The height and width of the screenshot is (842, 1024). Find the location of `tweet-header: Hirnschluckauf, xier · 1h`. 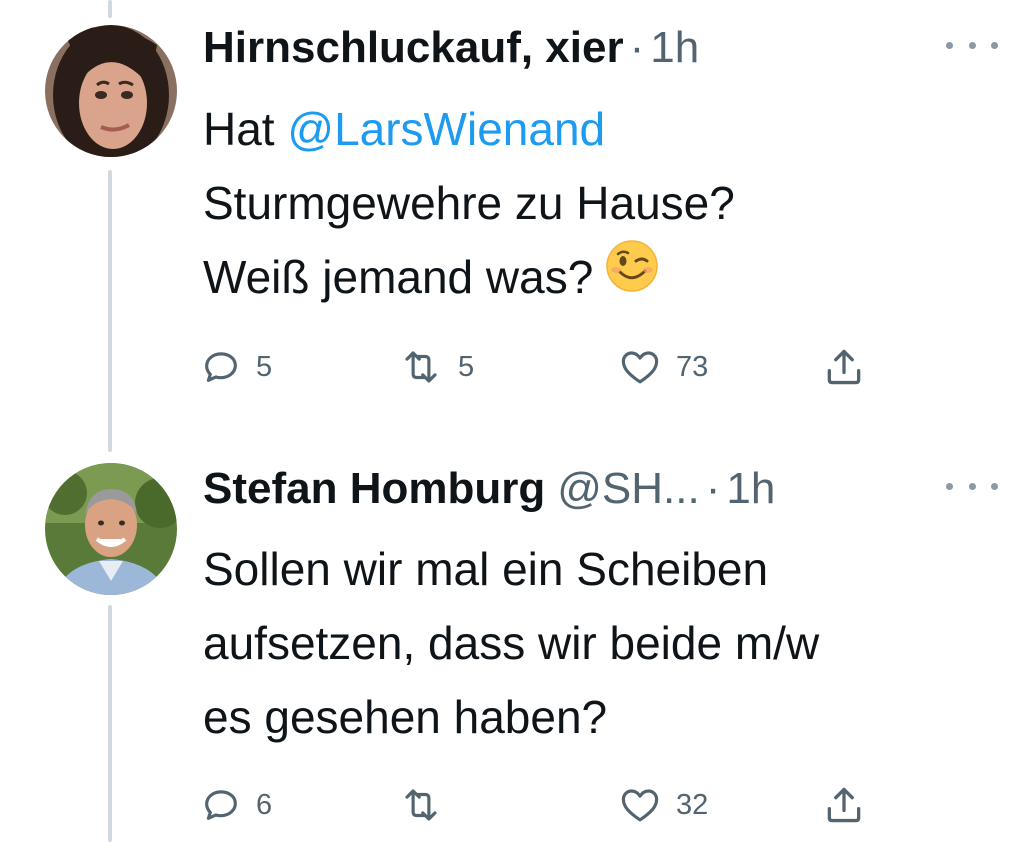

tweet-header: Hirnschluckauf, xier · 1h is located at coordinates (603, 48).